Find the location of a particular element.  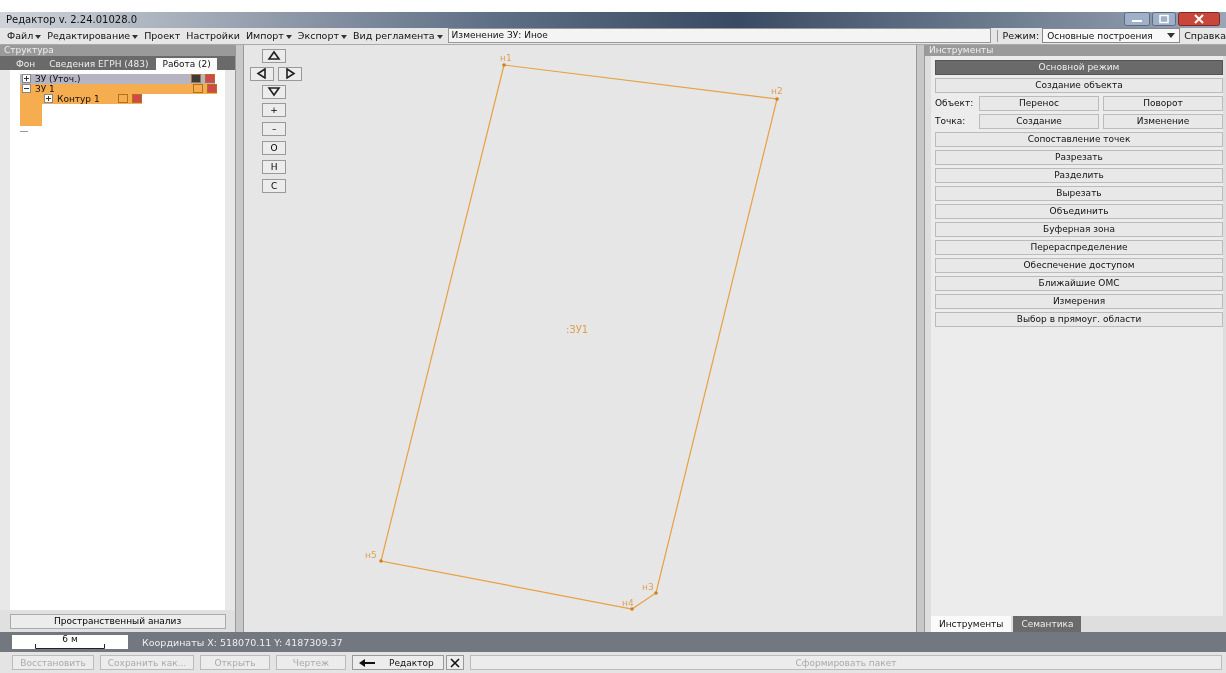

left-arrow-icon is located at coordinates (367, 662).